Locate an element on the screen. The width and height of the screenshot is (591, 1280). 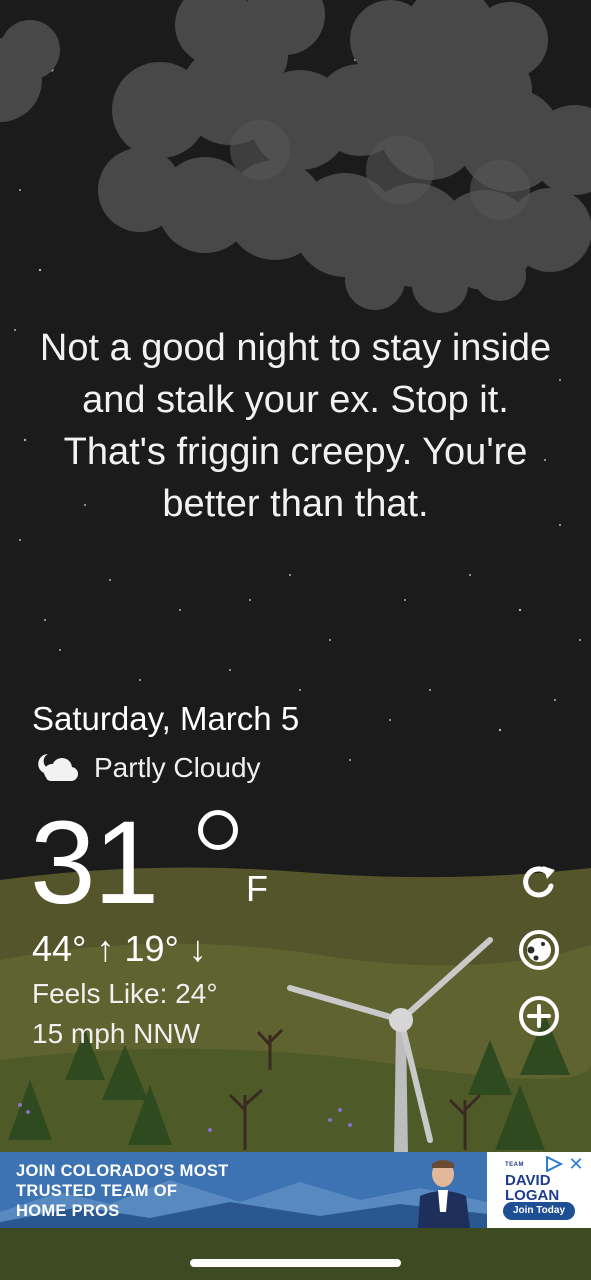
theme-button is located at coordinates (539, 950).